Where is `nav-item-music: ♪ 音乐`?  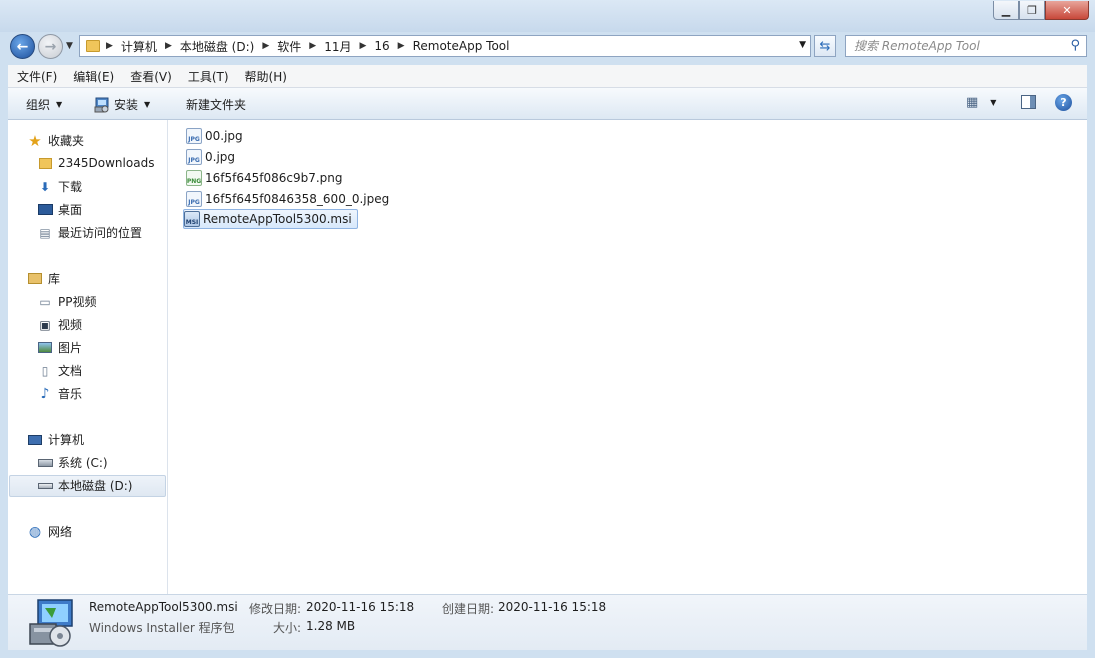
nav-item-music: ♪ 音乐 is located at coordinates (59, 393).